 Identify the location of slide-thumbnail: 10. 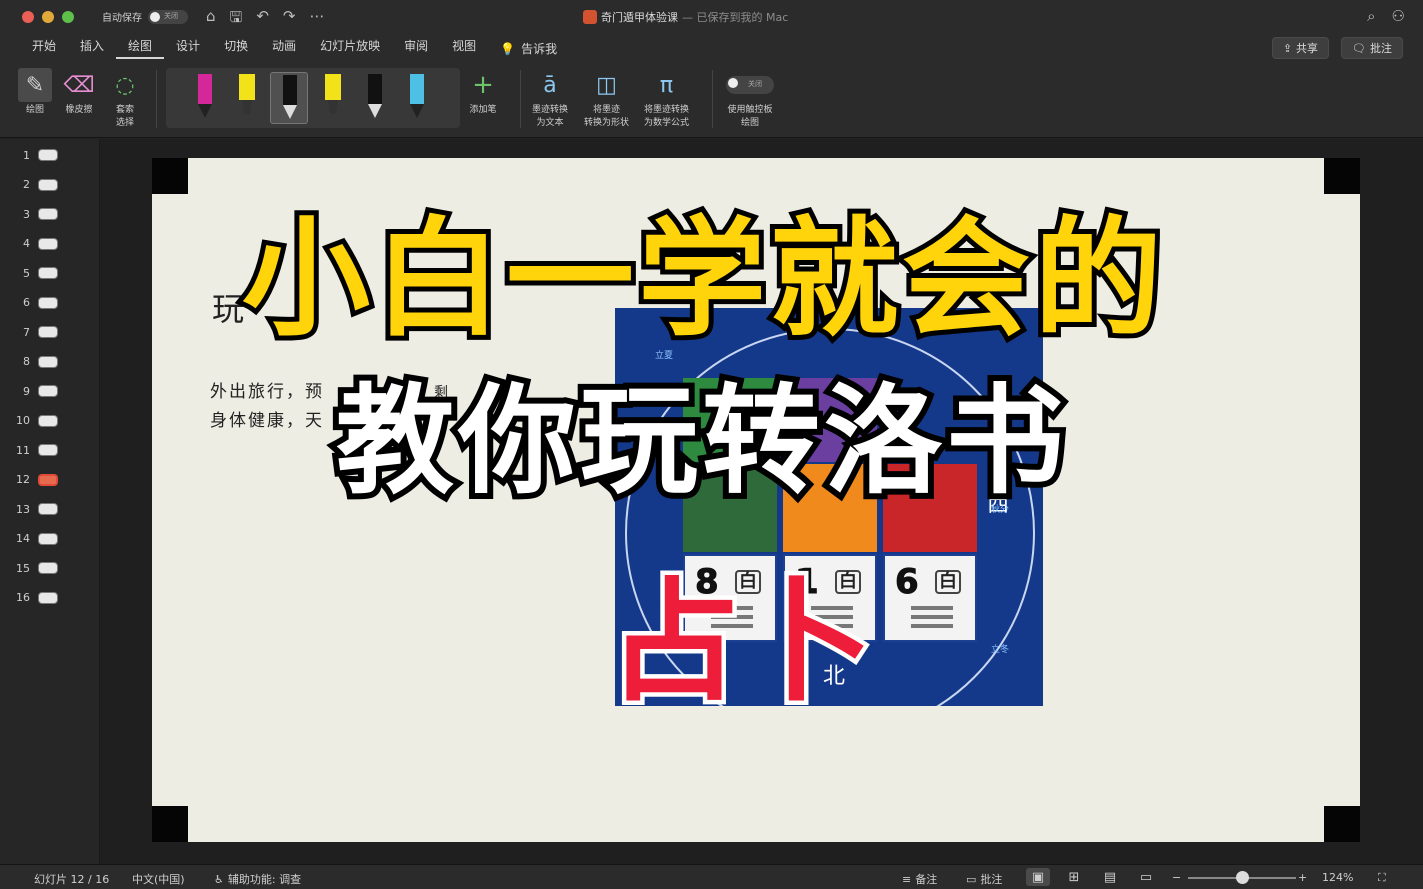
(36, 421).